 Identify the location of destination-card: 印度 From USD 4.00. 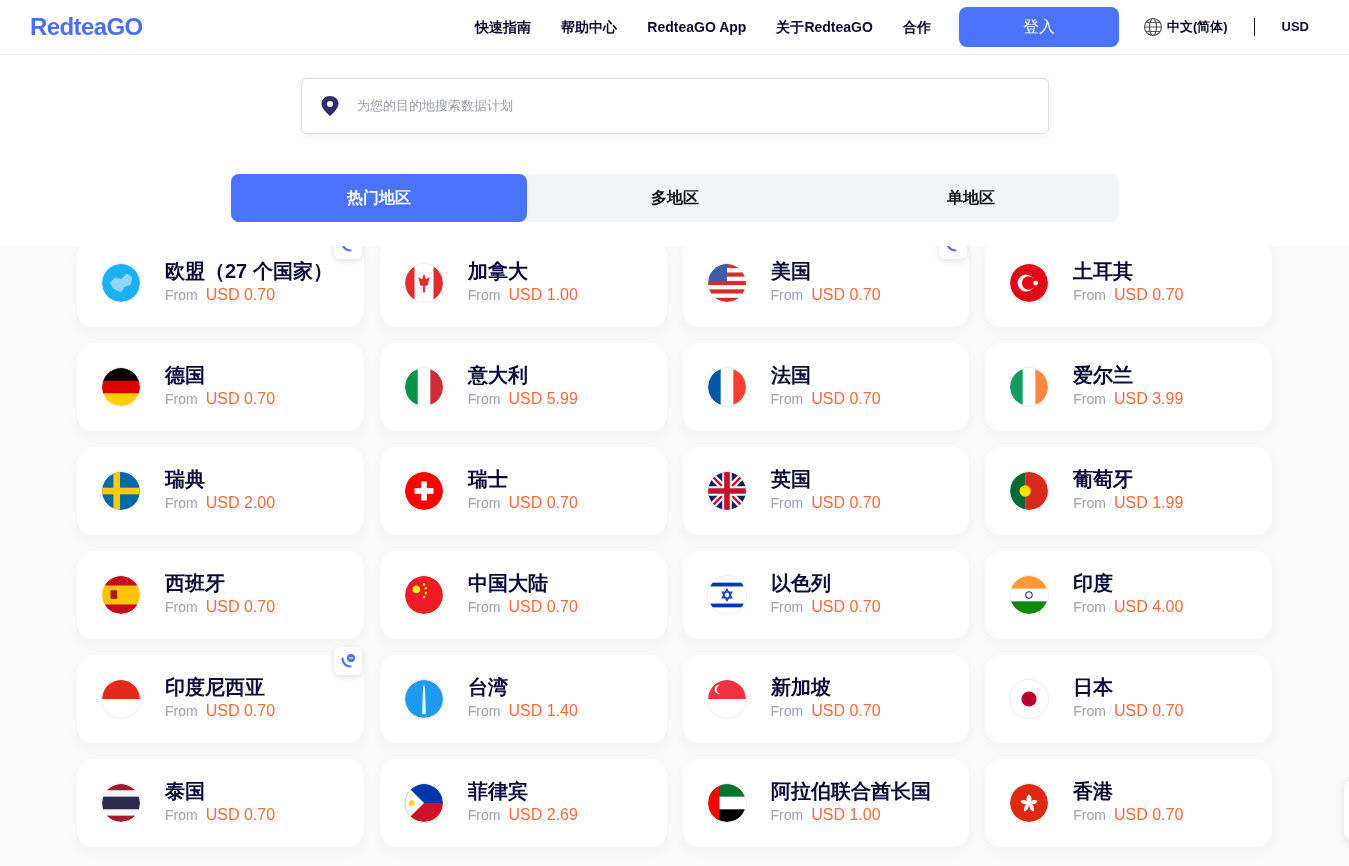
(1128, 595).